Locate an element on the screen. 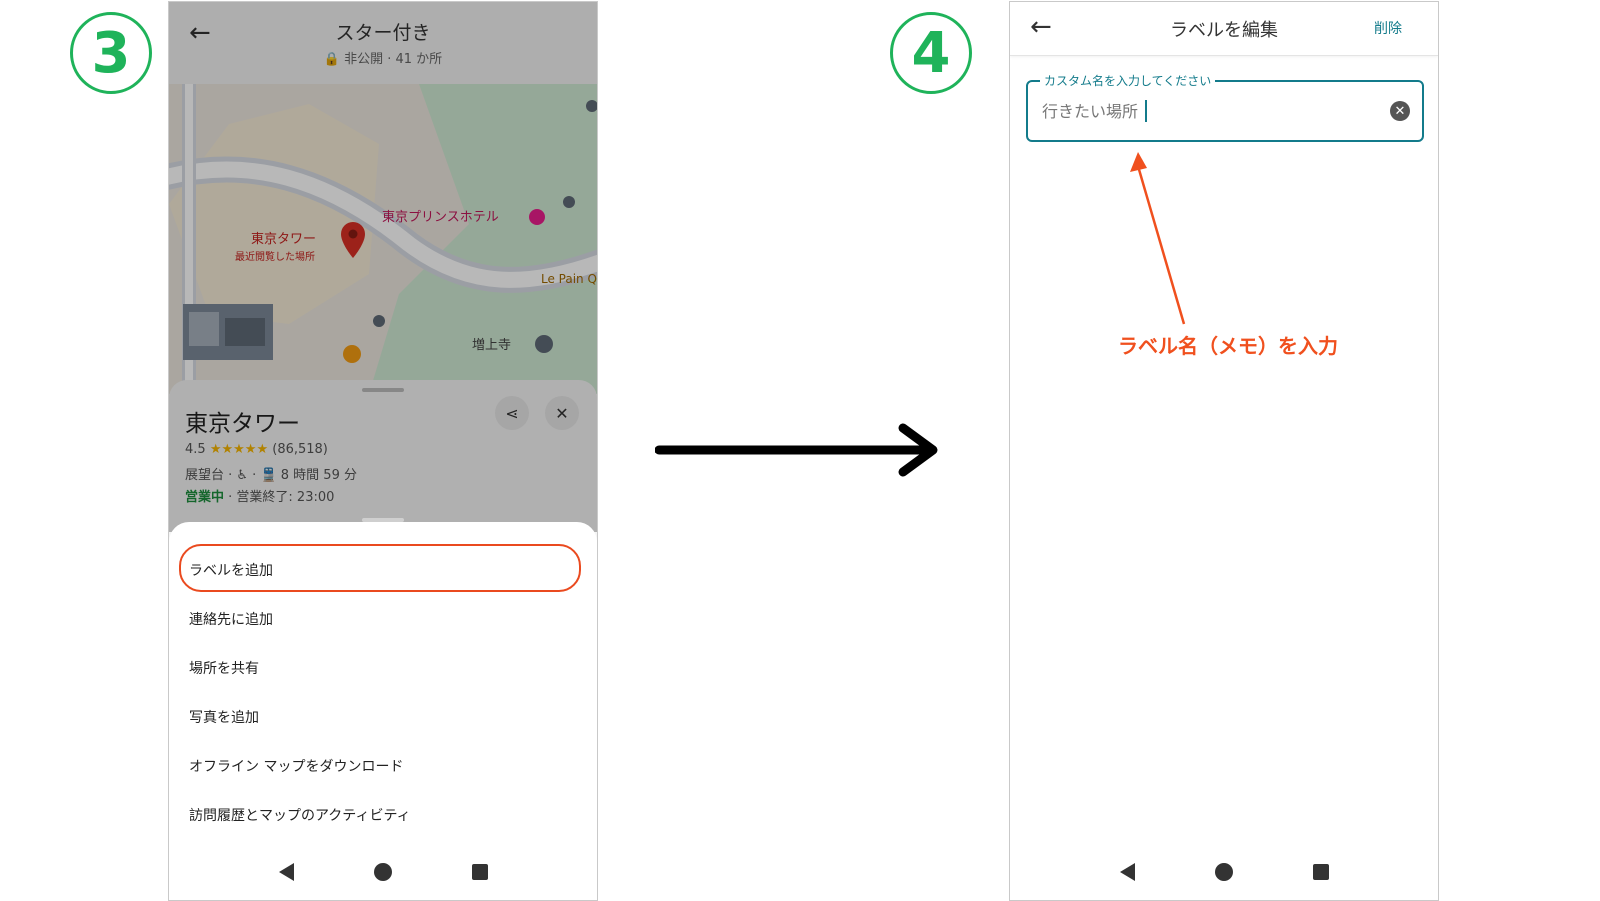 The image size is (1600, 901). annotation-arrow-icon is located at coordinates (1158, 238).